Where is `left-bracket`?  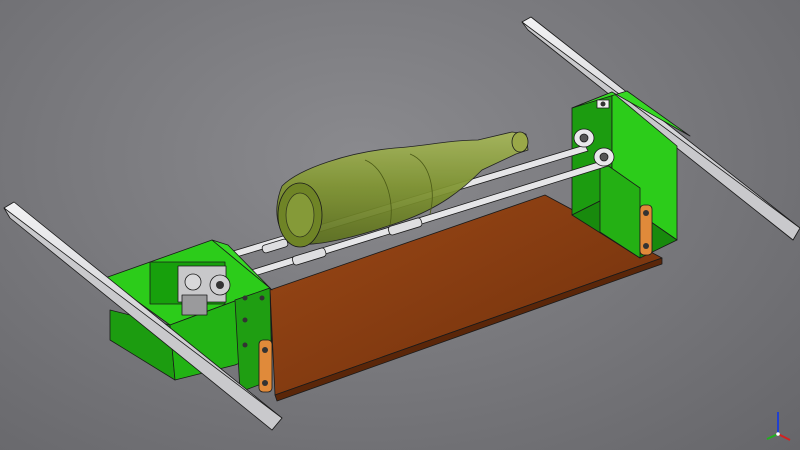
left-bracket is located at coordinates (188, 316).